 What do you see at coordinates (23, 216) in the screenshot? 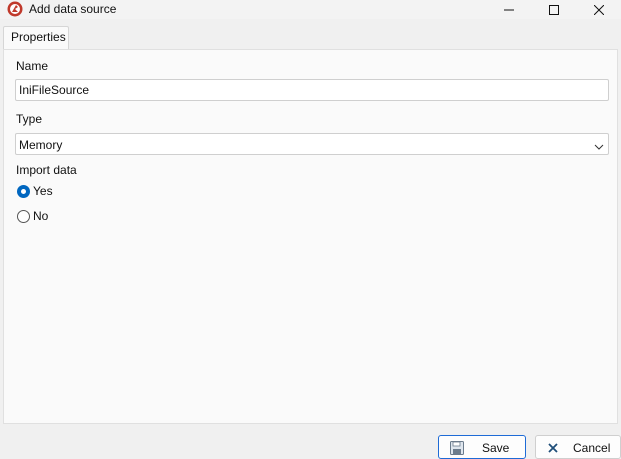
I see `radio-unchecked-icon` at bounding box center [23, 216].